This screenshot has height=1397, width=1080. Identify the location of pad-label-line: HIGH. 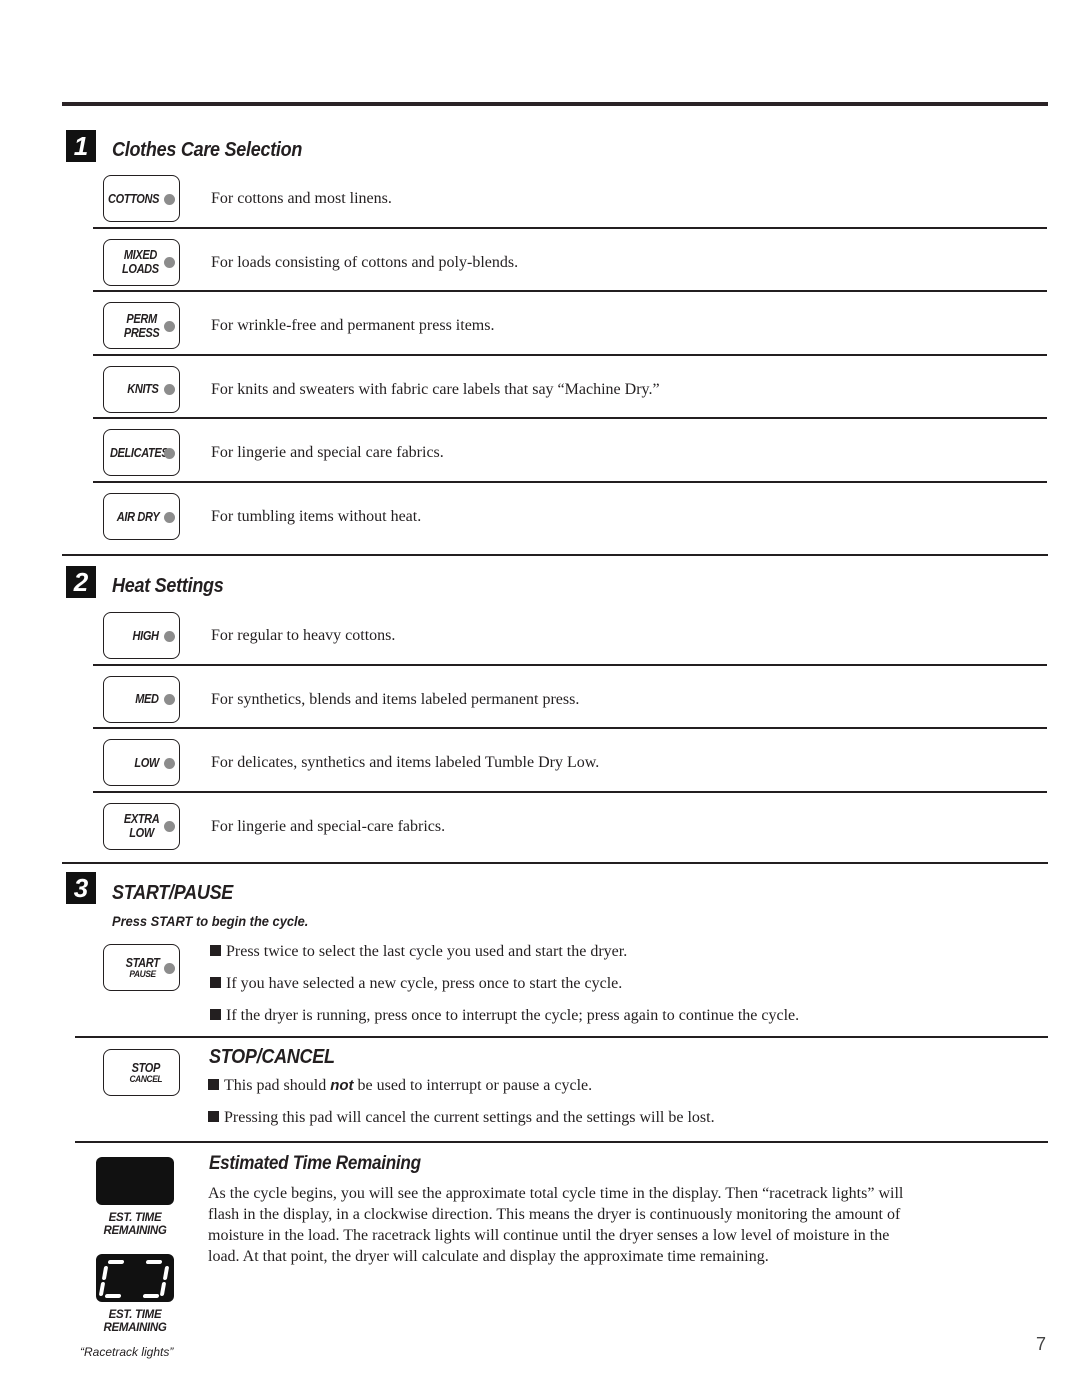
(145, 635).